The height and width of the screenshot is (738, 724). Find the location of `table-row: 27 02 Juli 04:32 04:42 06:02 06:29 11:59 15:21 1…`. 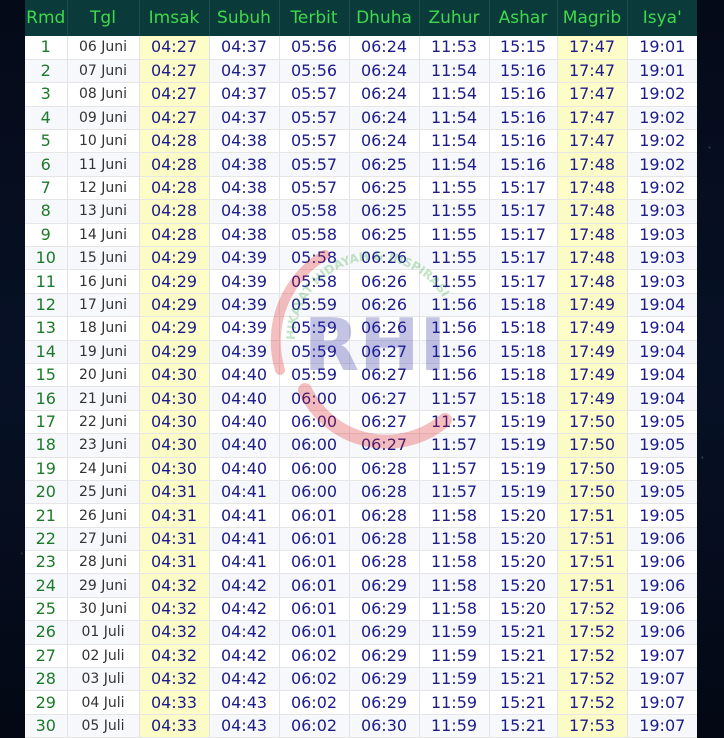

table-row: 27 02 Juli 04:32 04:42 06:02 06:29 11:59 15:21 1… is located at coordinates (361, 656).